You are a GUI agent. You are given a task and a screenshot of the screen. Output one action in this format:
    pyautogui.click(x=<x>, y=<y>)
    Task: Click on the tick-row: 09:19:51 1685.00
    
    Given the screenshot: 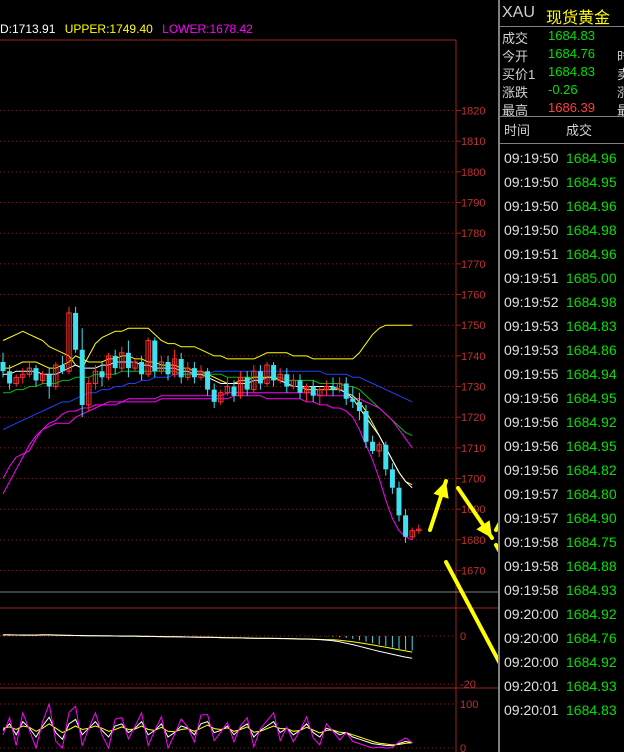 What is the action you would take?
    pyautogui.click(x=562, y=278)
    